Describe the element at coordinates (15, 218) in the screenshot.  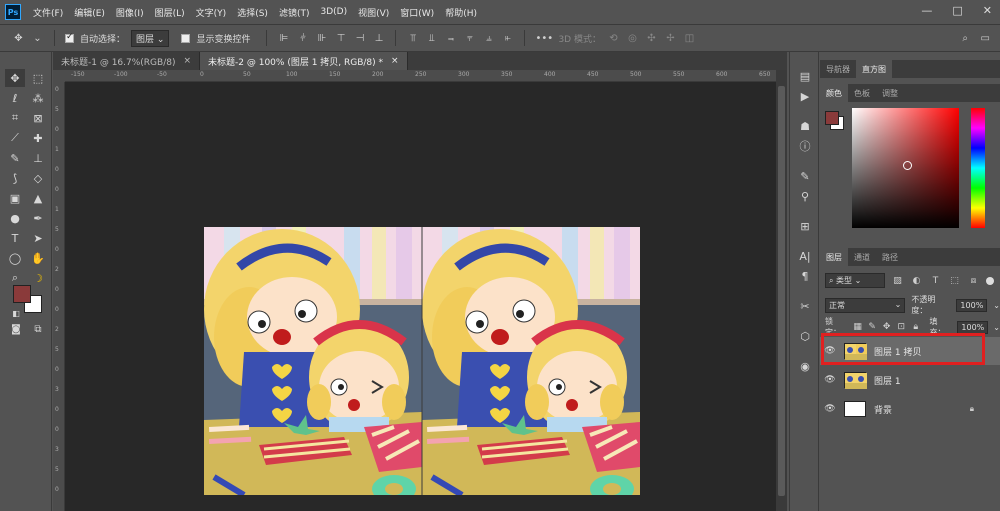
I see `dodge-tool-icon: ●` at that location.